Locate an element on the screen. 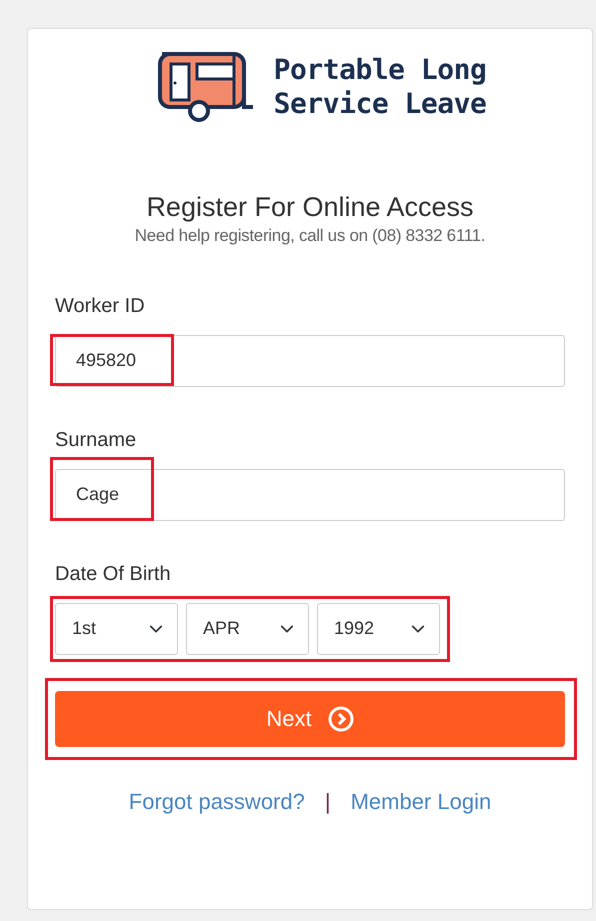 The width and height of the screenshot is (596, 921). input-field: Cage is located at coordinates (310, 494).